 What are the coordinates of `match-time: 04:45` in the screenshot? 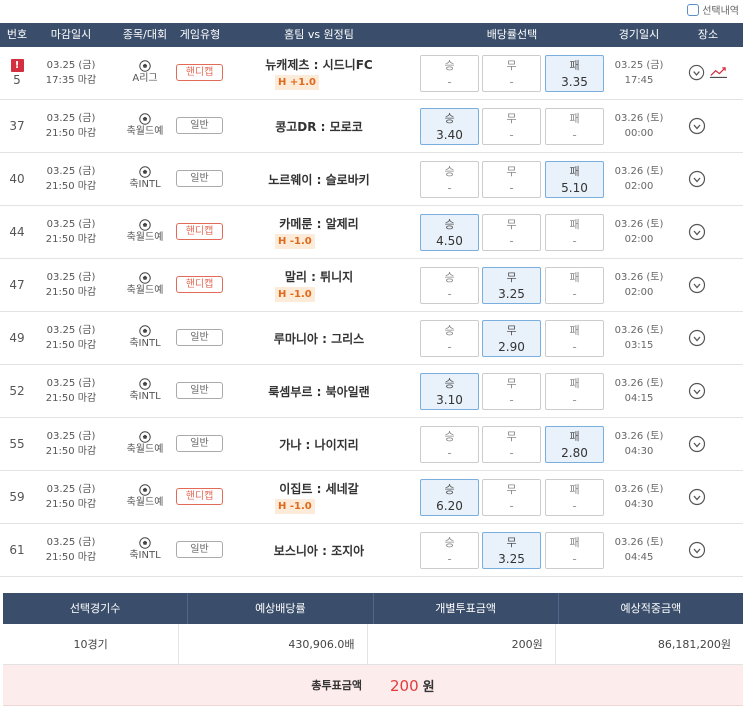 It's located at (639, 557).